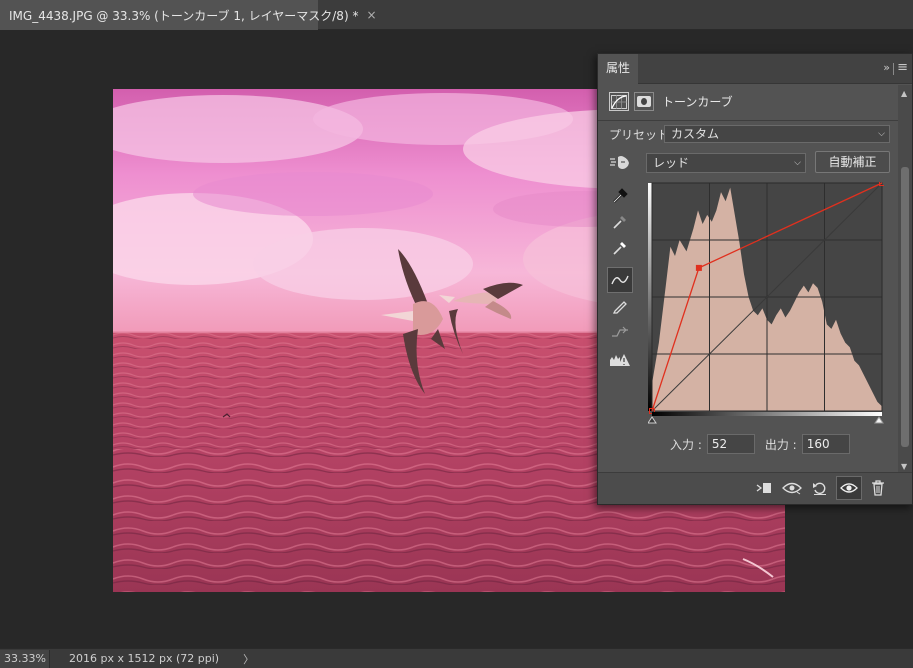  I want to click on view-previous-state-icon, so click(792, 488).